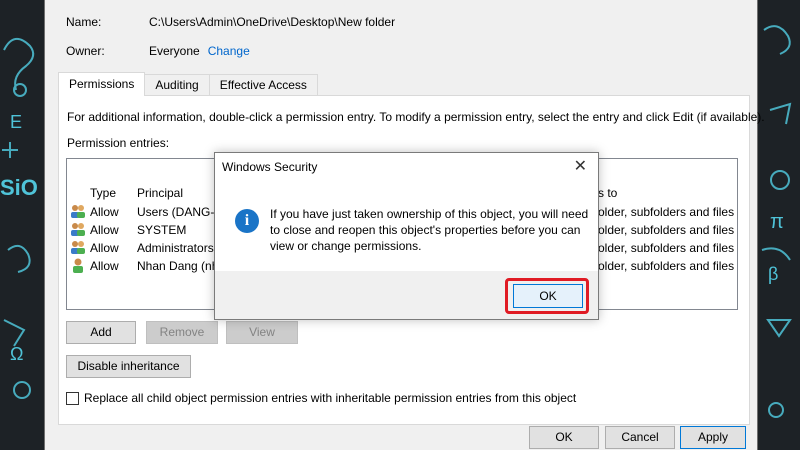 This screenshot has height=450, width=800. Describe the element at coordinates (16, 122) in the screenshot. I see `svg-text: E` at that location.